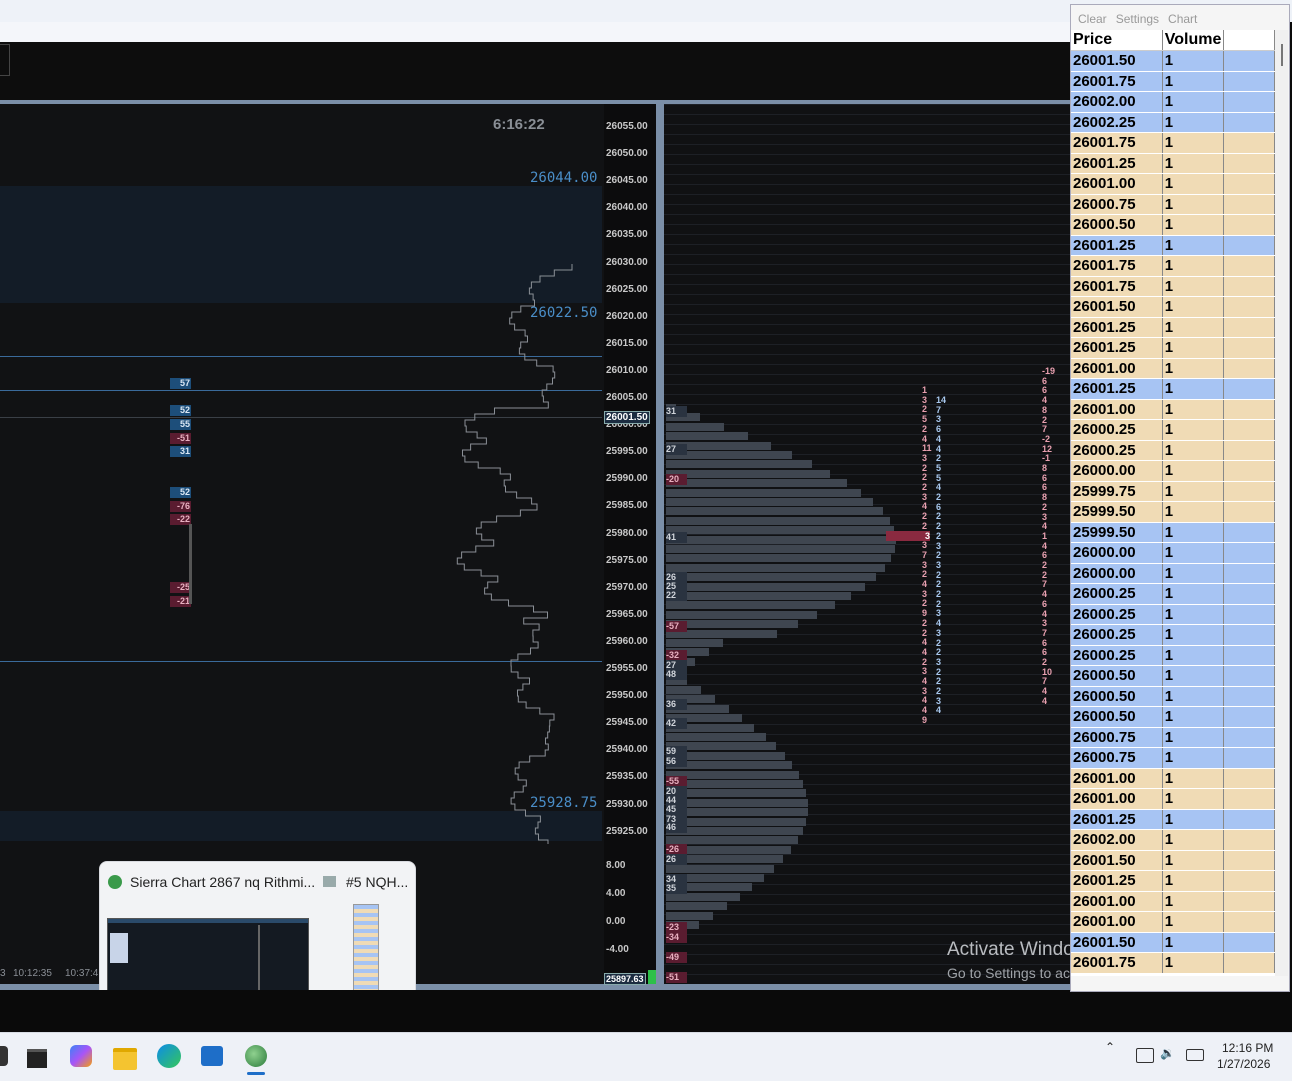  I want to click on footprint-cell: 7, so click(1045, 632).